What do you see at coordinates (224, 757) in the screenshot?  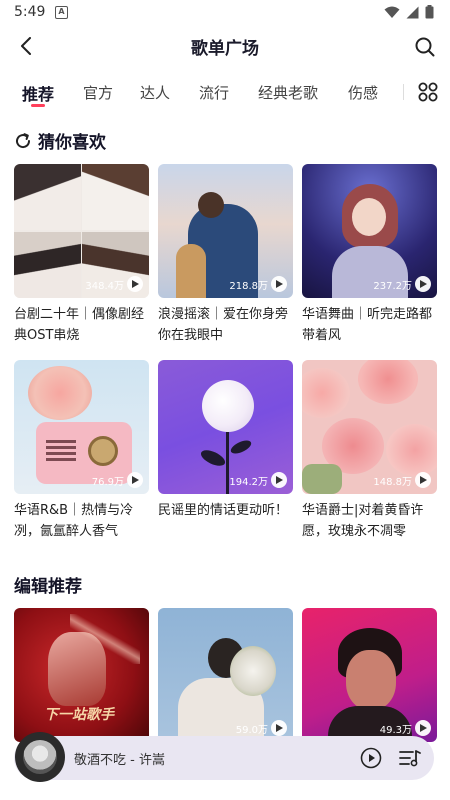 I see `mini-player: 敬酒不吃 - 许嵩` at bounding box center [224, 757].